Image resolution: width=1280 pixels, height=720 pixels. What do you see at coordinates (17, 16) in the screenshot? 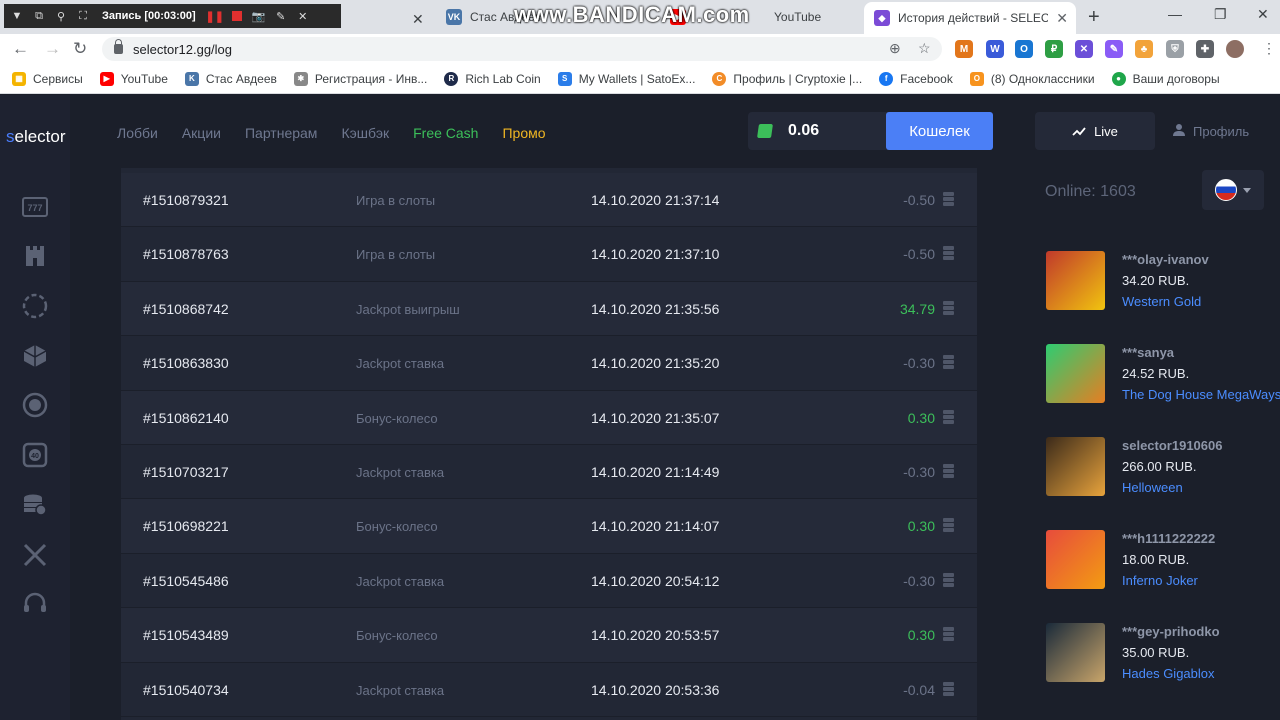
I see `dropdown-arrow-icon: ▼` at bounding box center [17, 16].